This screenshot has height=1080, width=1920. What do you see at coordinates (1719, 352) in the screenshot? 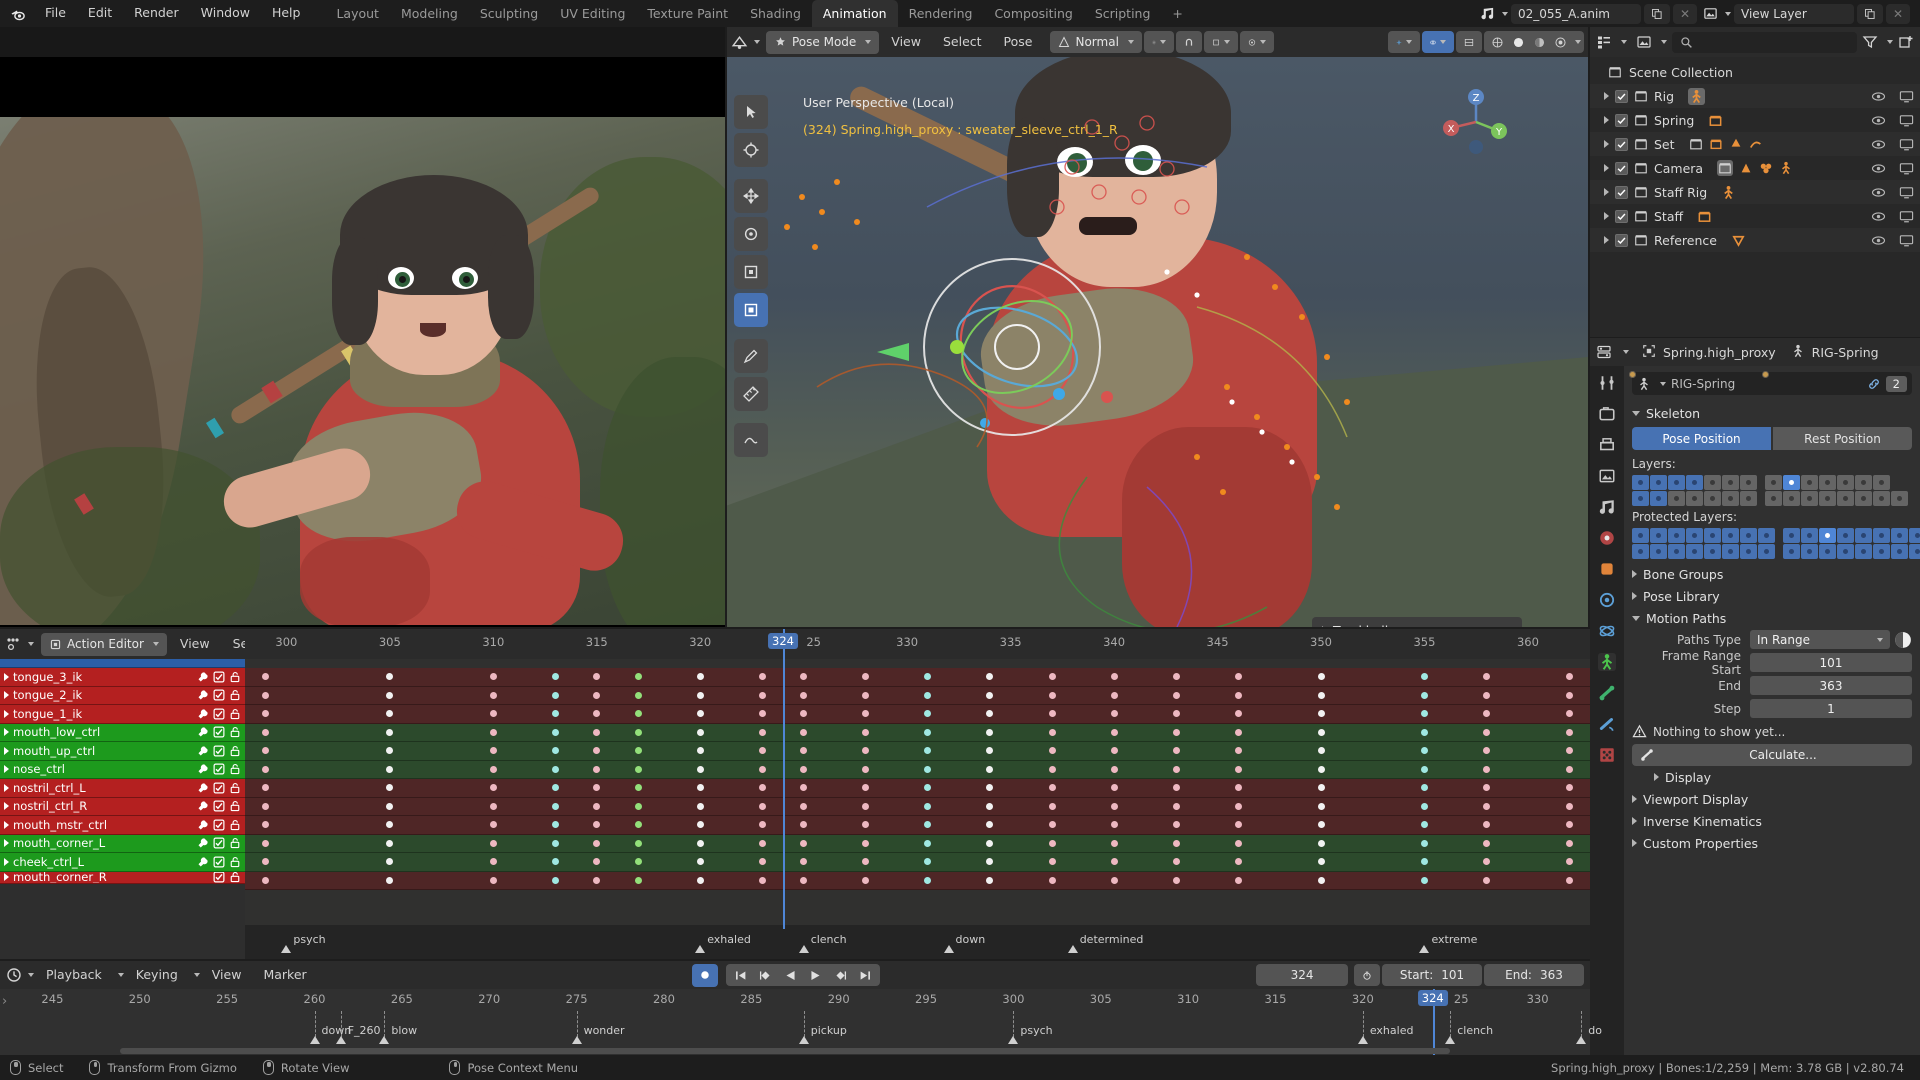
I see `breadcrumb-object-label: Spring.high_proxy` at bounding box center [1719, 352].